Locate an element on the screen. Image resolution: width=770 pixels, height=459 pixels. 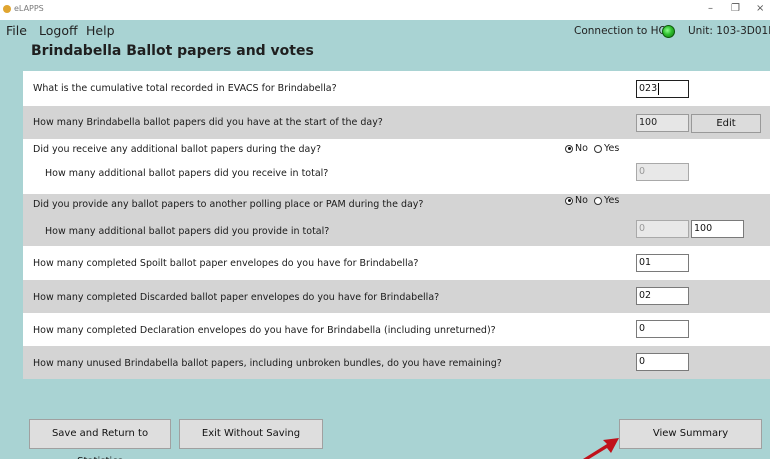
unused-papers-input: 0 is located at coordinates (662, 362).